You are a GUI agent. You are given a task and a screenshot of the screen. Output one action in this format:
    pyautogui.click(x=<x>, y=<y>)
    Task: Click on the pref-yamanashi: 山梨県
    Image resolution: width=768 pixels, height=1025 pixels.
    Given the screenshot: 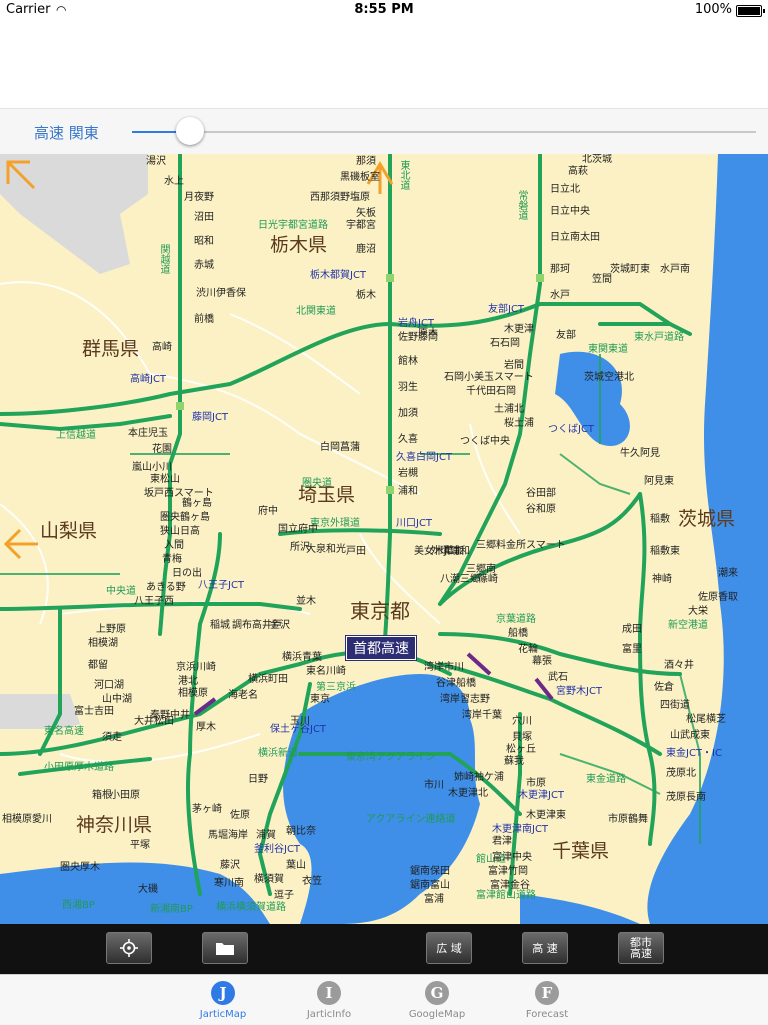 What is the action you would take?
    pyautogui.click(x=69, y=531)
    